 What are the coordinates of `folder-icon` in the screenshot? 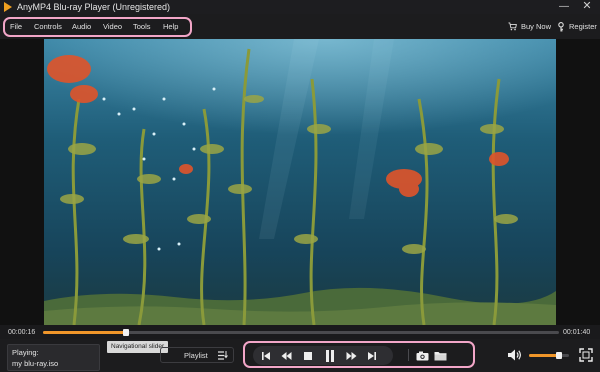 It's located at (440, 356).